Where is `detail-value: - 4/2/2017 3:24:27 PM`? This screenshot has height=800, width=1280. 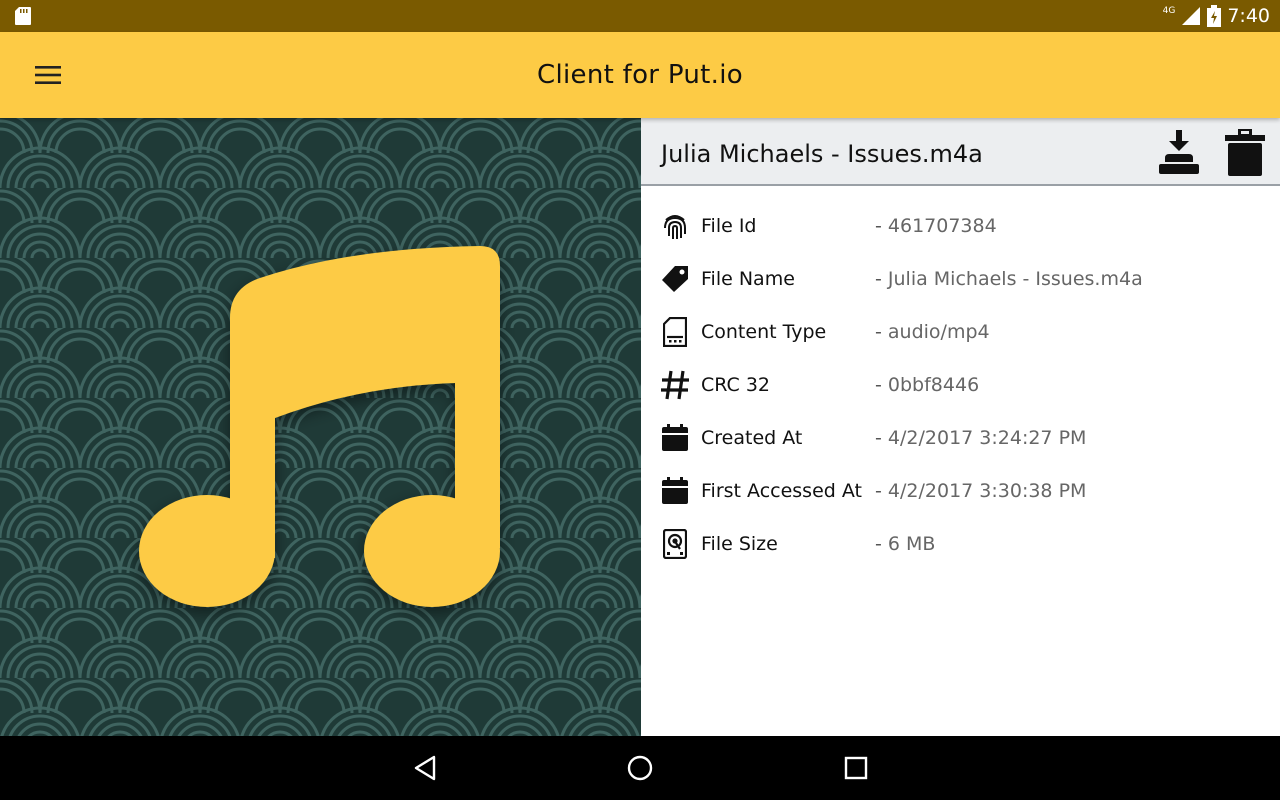 detail-value: - 4/2/2017 3:24:27 PM is located at coordinates (981, 438).